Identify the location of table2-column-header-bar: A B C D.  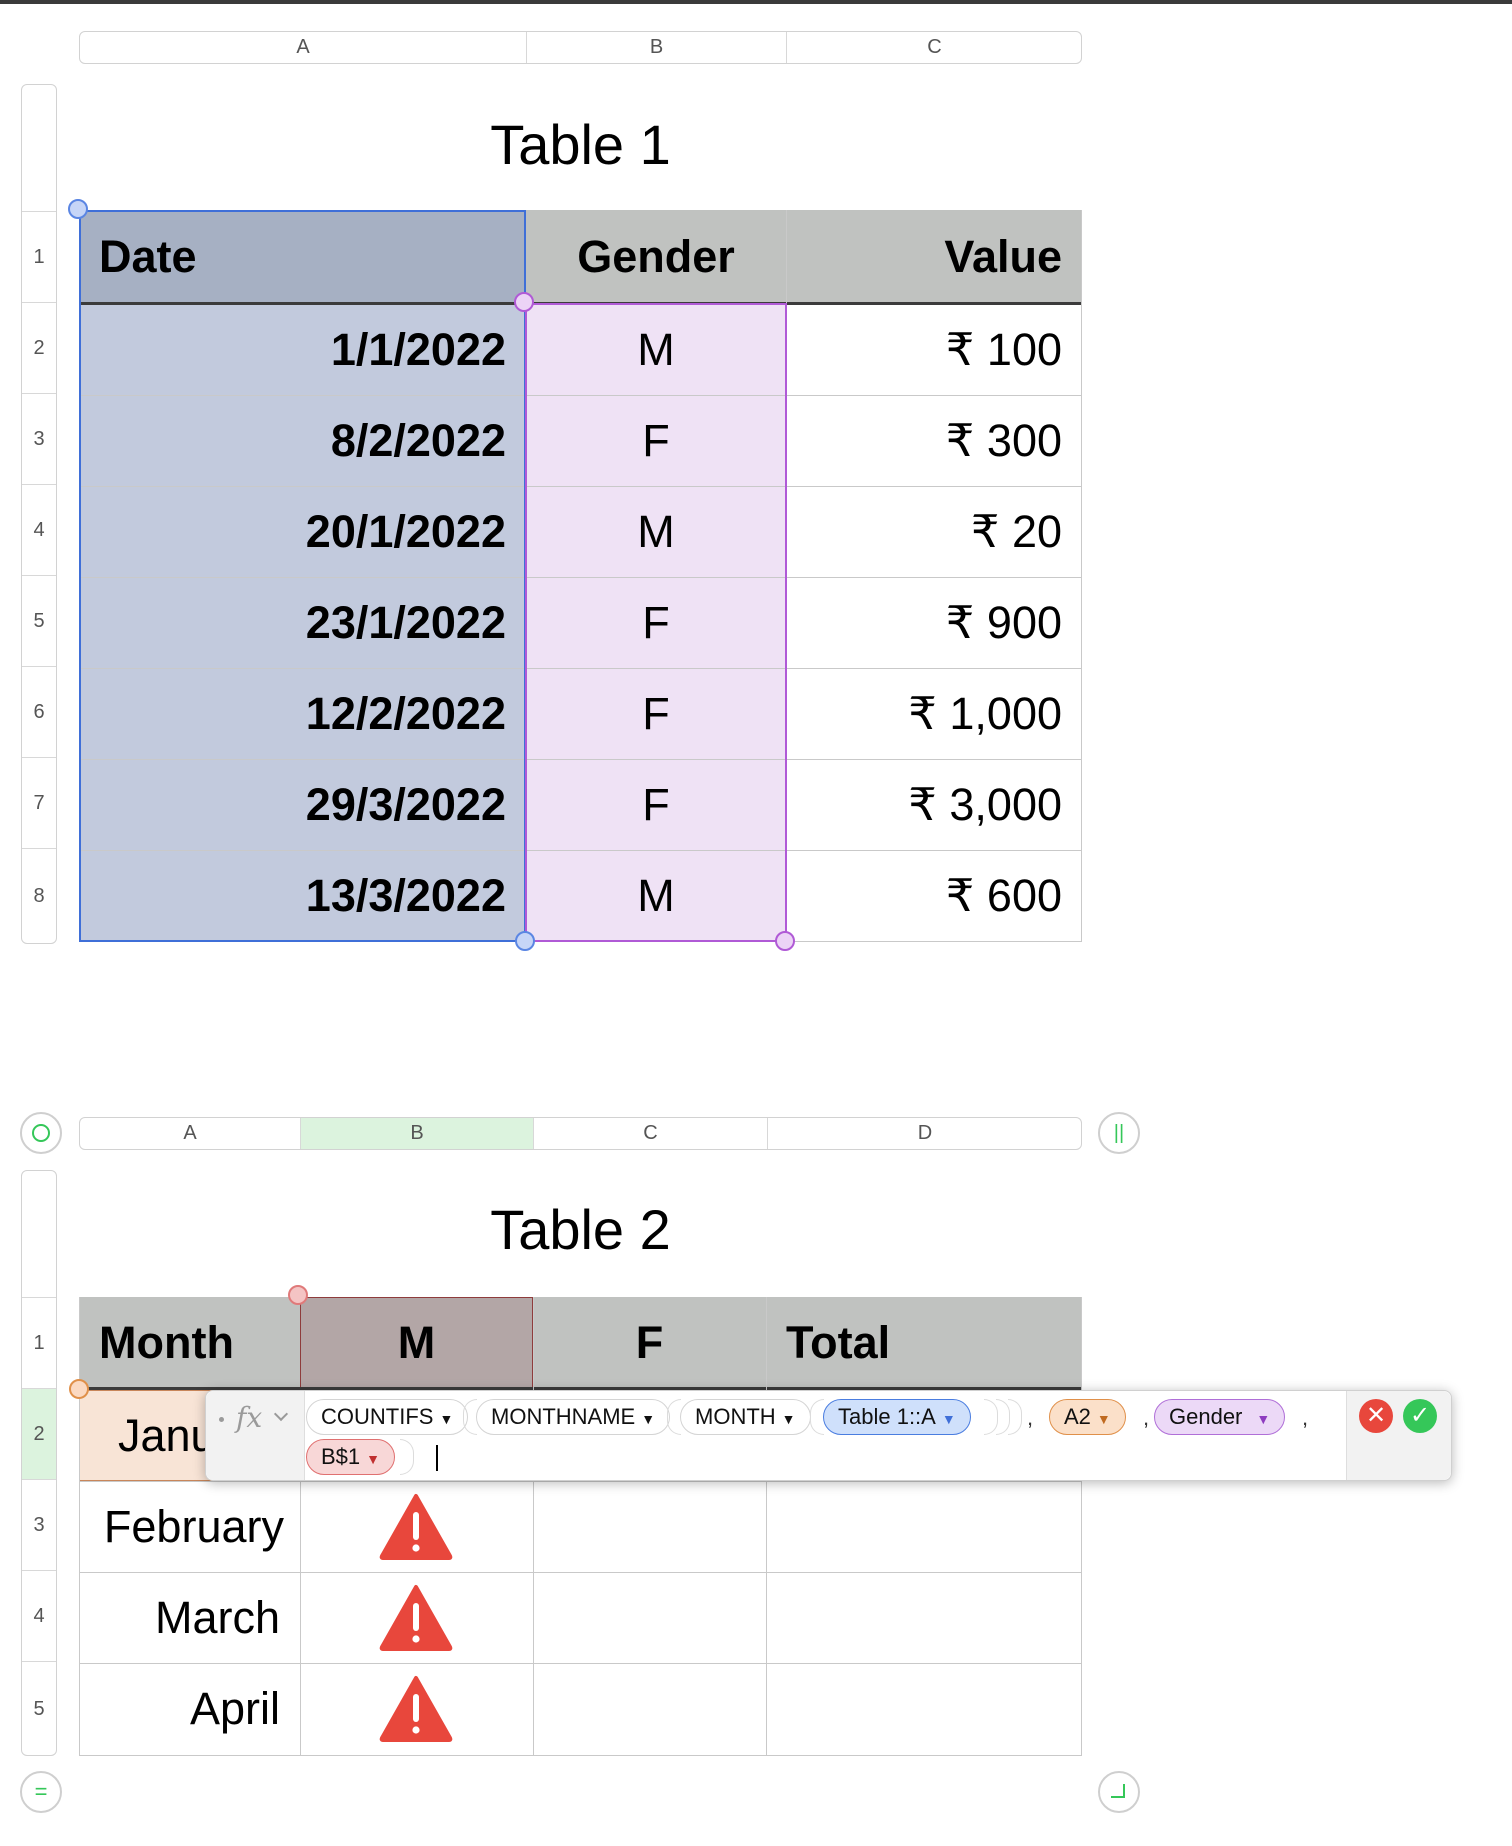
(580, 1133).